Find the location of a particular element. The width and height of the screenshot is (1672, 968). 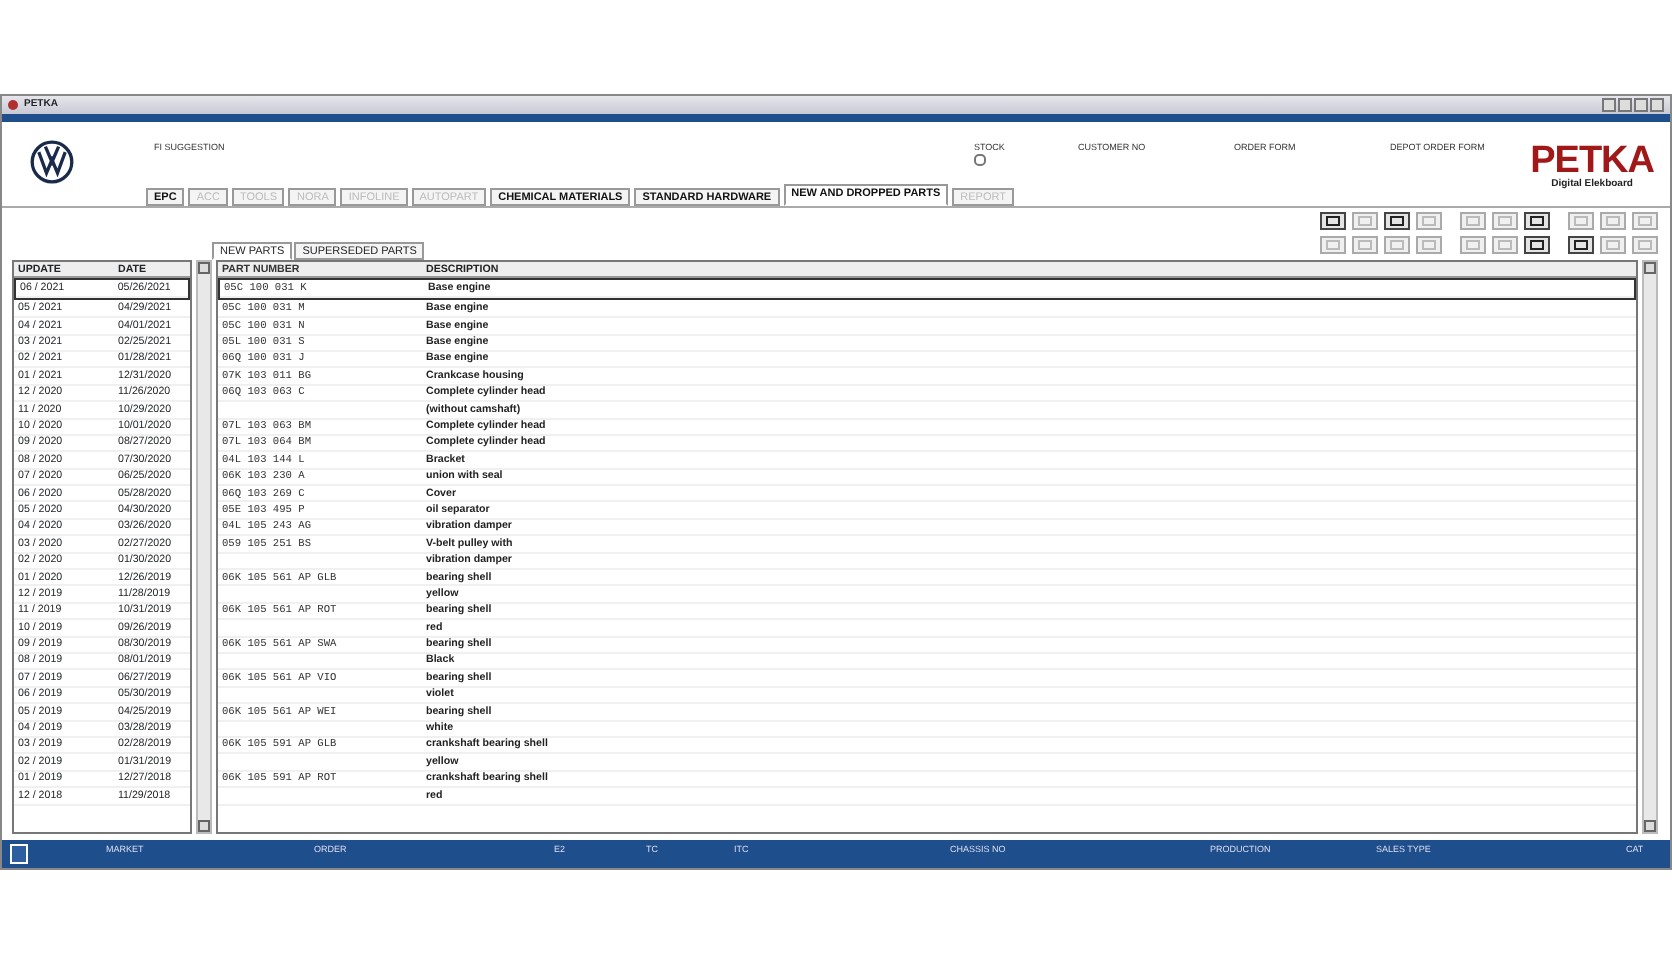

maximize-button is located at coordinates (1641, 105).